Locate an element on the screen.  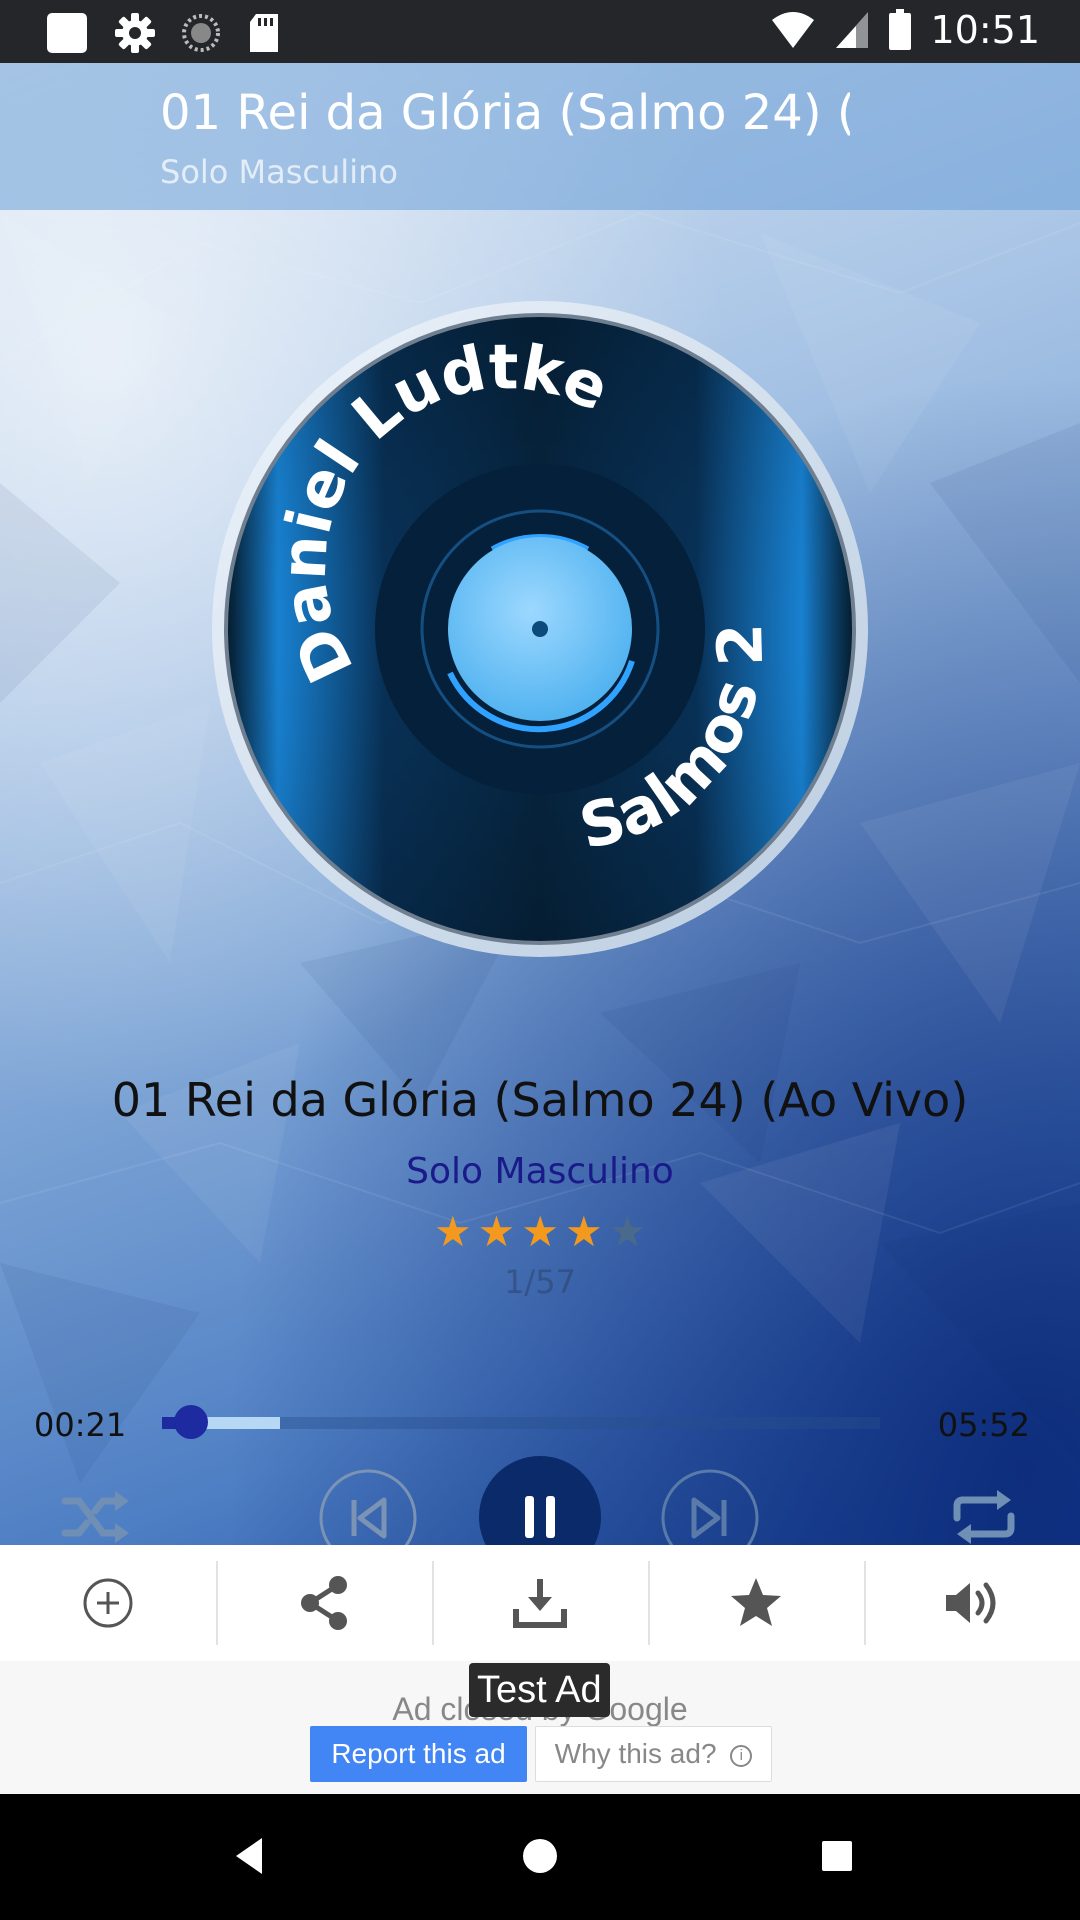
signal-icon is located at coordinates (852, 30).